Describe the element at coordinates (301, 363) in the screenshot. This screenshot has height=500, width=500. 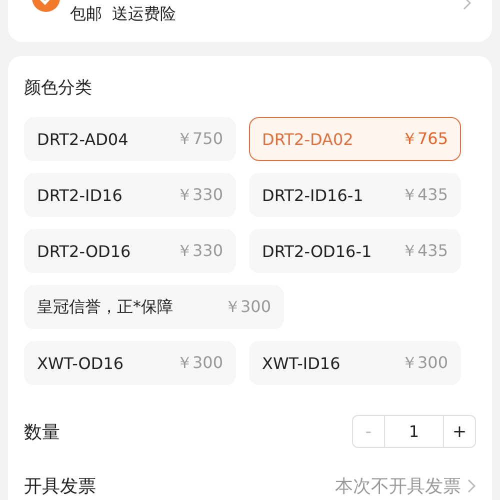
I see `variant-name: XWT-ID16` at that location.